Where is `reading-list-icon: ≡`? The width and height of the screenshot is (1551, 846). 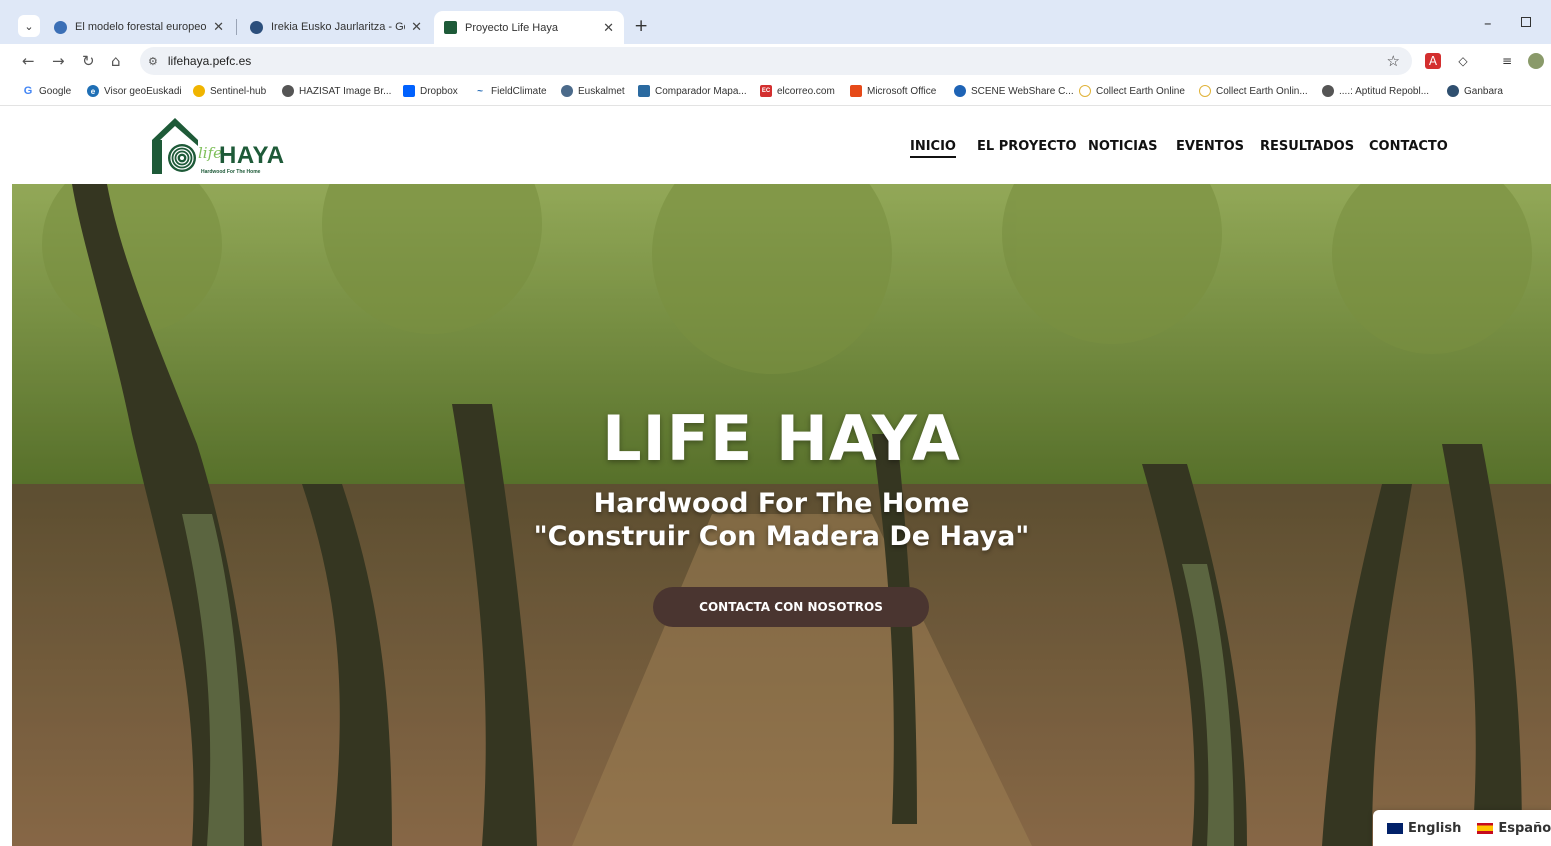 reading-list-icon: ≡ is located at coordinates (1507, 61).